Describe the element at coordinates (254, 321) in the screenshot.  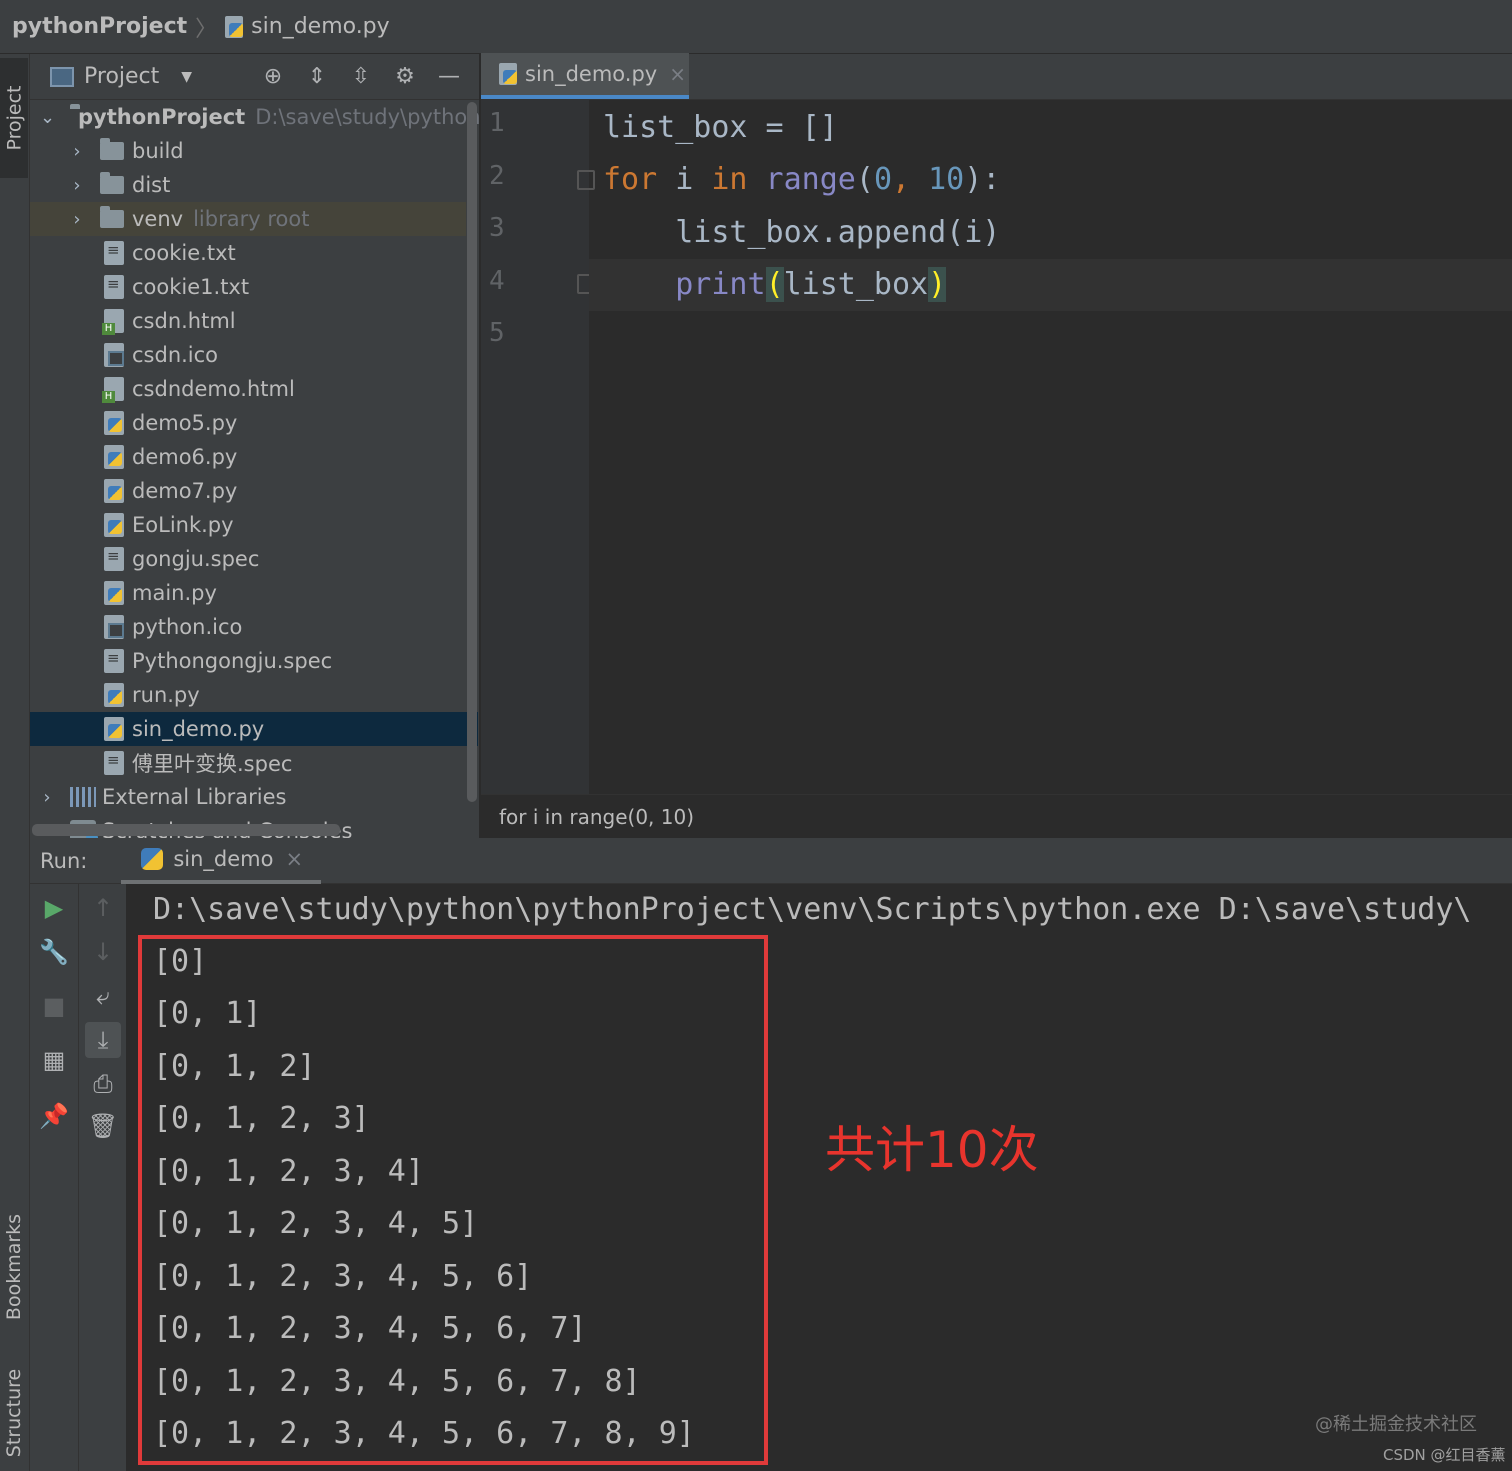
I see `tree-item-csdn-html: csdn.html` at that location.